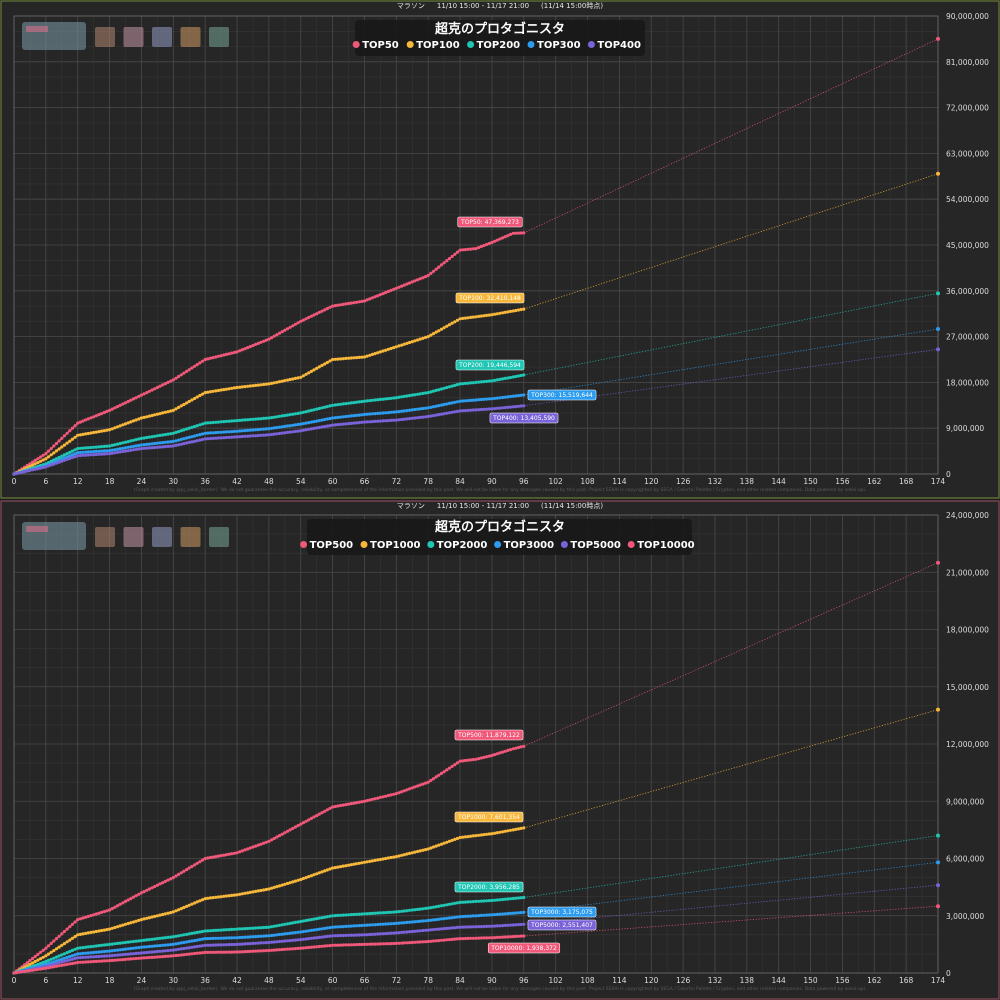  What do you see at coordinates (967, 16) in the screenshot?
I see `y-tick-label: 90,000,000` at bounding box center [967, 16].